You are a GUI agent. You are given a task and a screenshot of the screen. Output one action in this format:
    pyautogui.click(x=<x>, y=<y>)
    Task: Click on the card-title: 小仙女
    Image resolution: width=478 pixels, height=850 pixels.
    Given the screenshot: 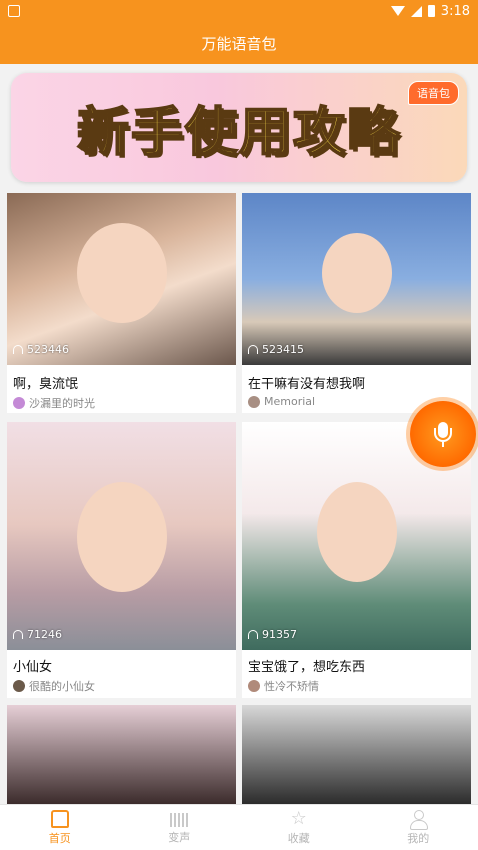 What is the action you would take?
    pyautogui.click(x=33, y=667)
    